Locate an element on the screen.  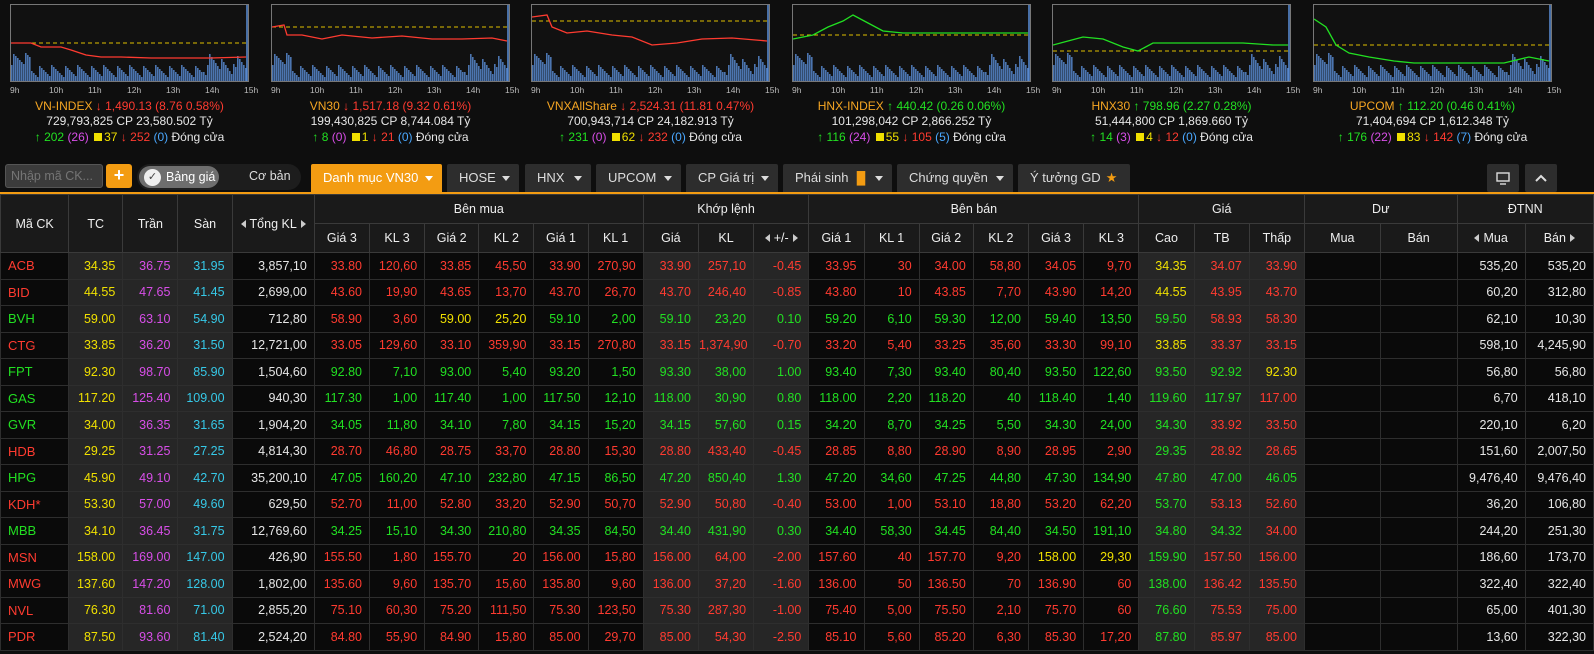
col-surplus-buy: Mua is located at coordinates (1342, 238).